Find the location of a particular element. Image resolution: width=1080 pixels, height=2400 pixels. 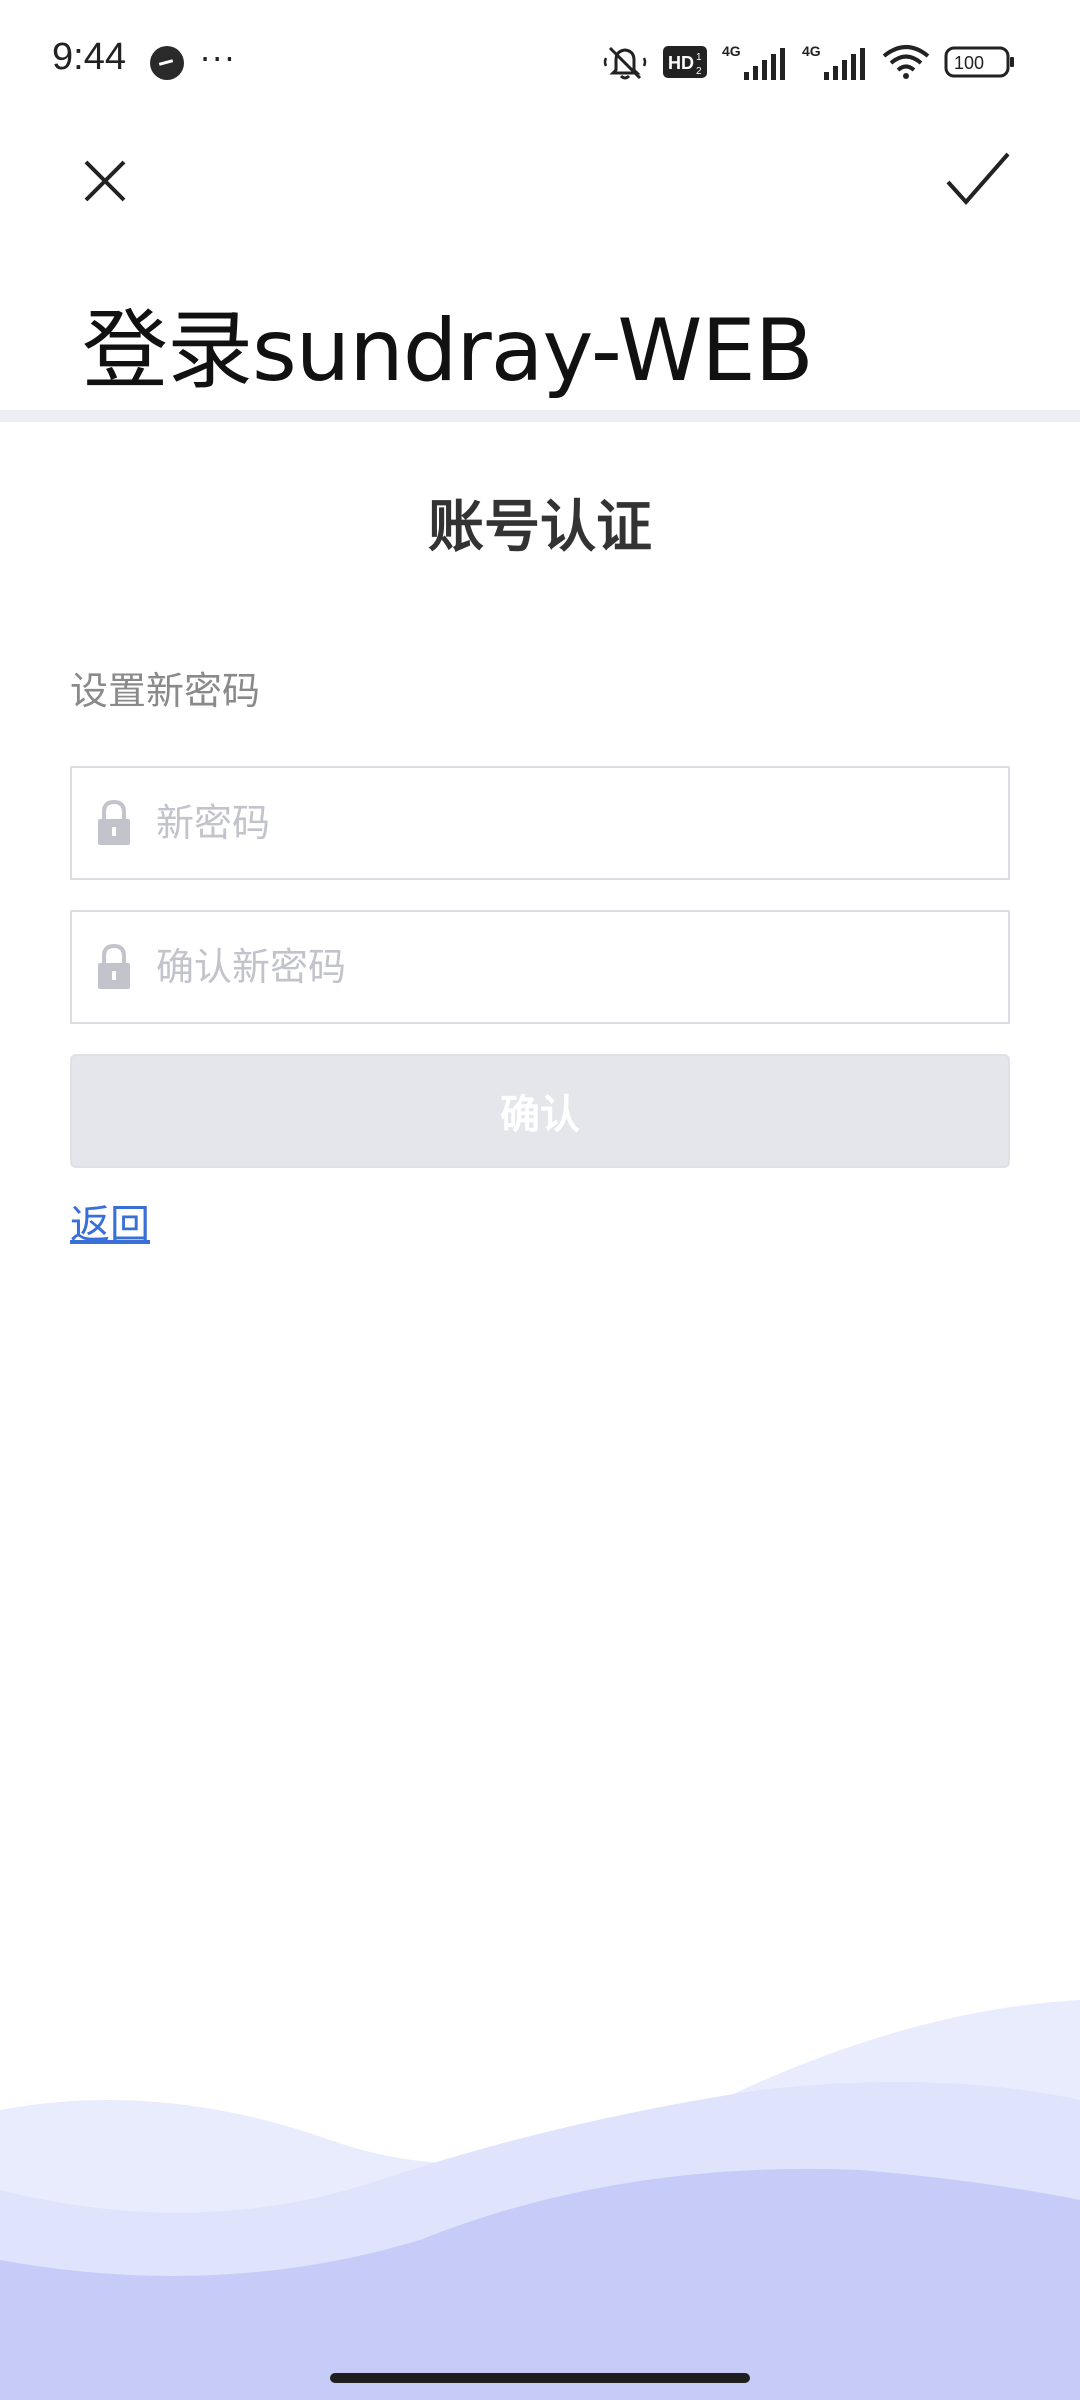

confirm-button: 确认 is located at coordinates (540, 1111).